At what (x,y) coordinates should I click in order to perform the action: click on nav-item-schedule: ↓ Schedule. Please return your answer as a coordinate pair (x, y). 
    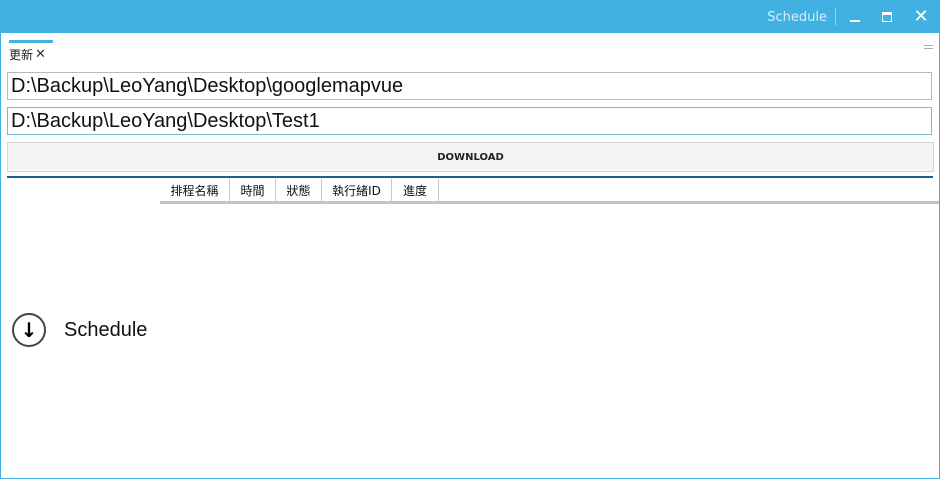
    Looking at the image, I should click on (92, 330).